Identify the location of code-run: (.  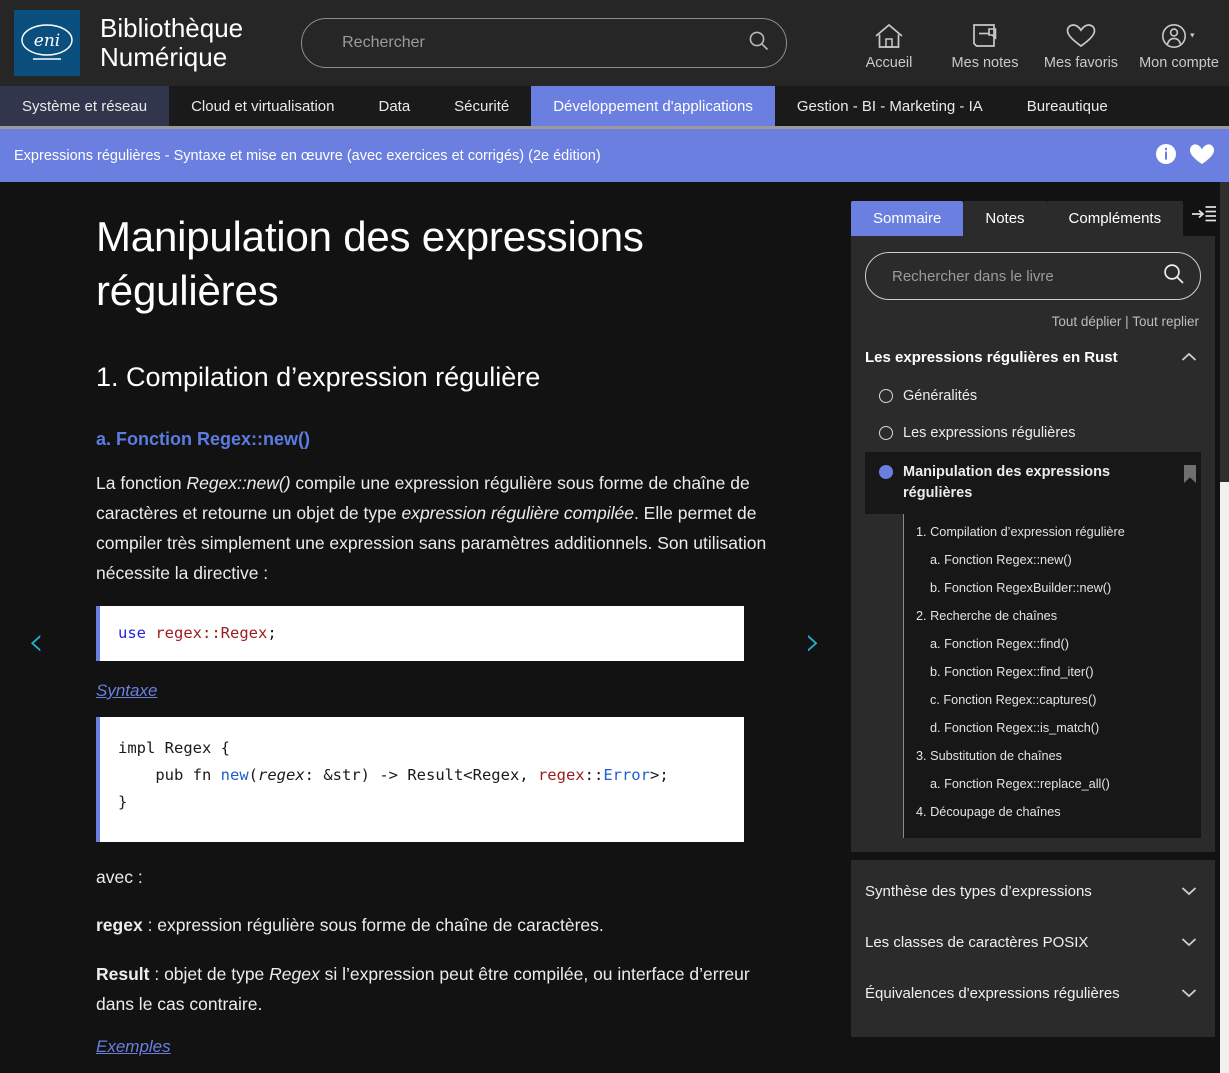
(253, 775).